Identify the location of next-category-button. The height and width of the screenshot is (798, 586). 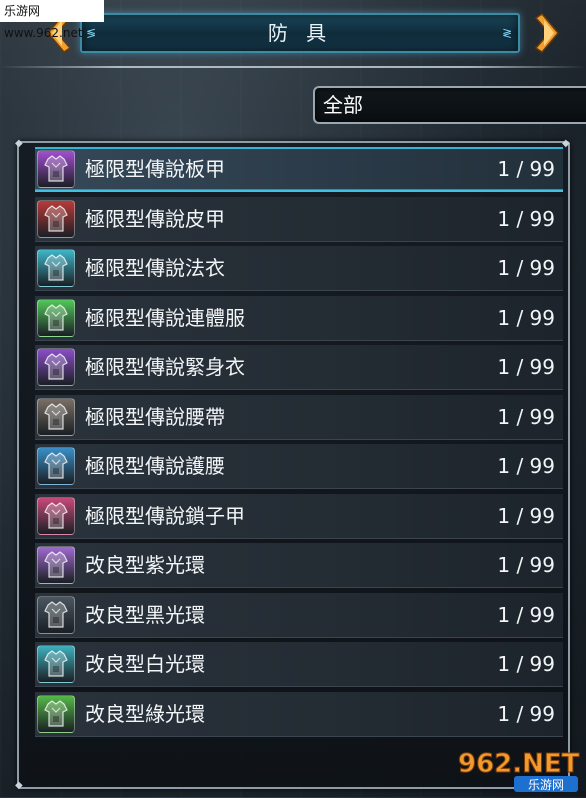
(547, 33).